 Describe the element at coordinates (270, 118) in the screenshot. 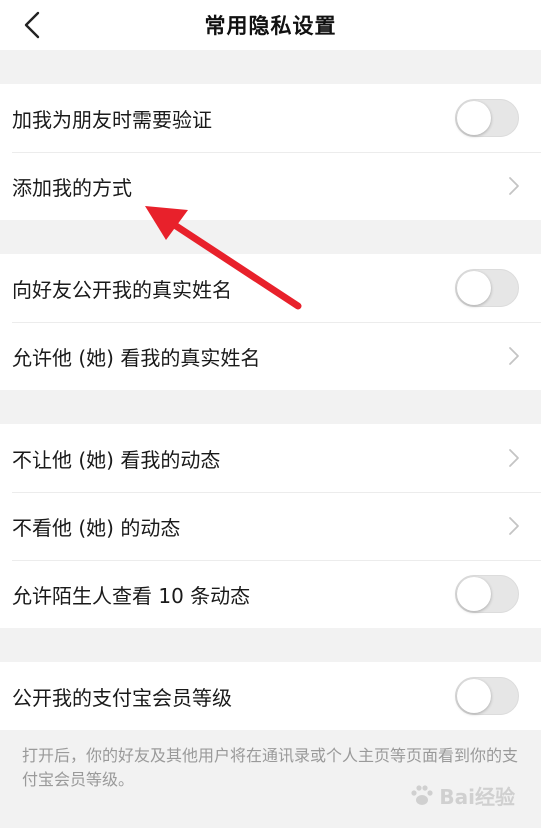

I see `setting-require-verification: 加我为朋友时需要验证` at that location.